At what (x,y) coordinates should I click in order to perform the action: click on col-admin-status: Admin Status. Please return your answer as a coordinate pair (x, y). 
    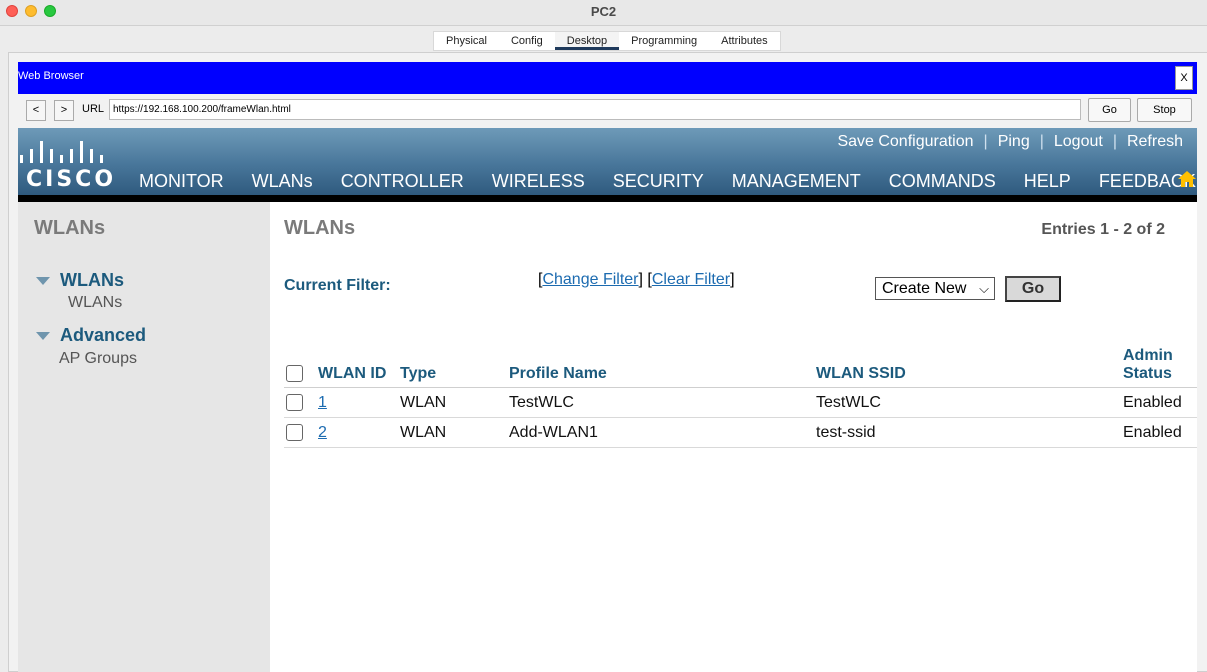
    Looking at the image, I should click on (1159, 367).